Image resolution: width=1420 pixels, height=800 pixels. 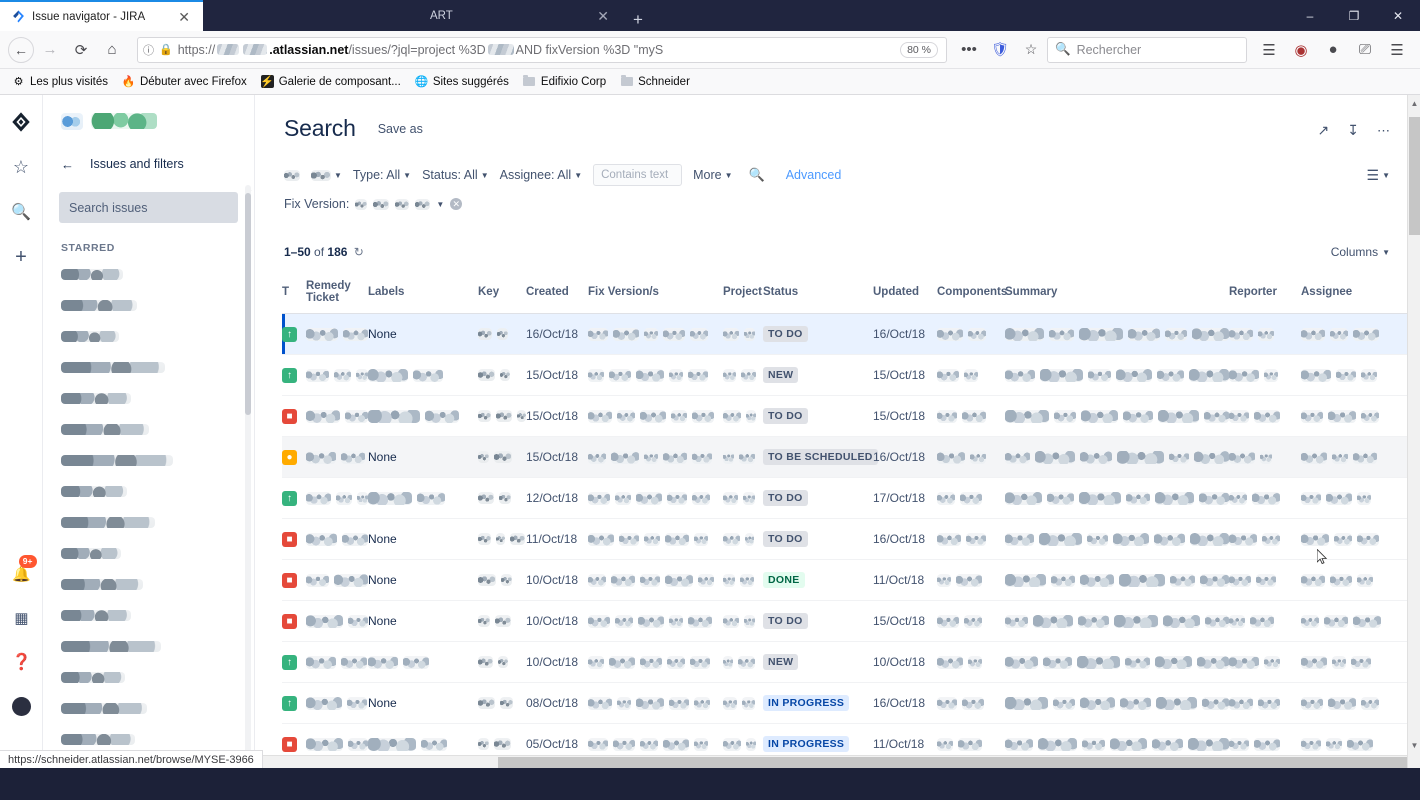 What do you see at coordinates (423, 204) in the screenshot?
I see `fix-version-value-redacted-d` at bounding box center [423, 204].